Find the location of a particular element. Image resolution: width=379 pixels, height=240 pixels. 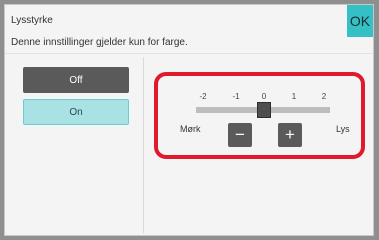

ok-button: OK is located at coordinates (360, 21).